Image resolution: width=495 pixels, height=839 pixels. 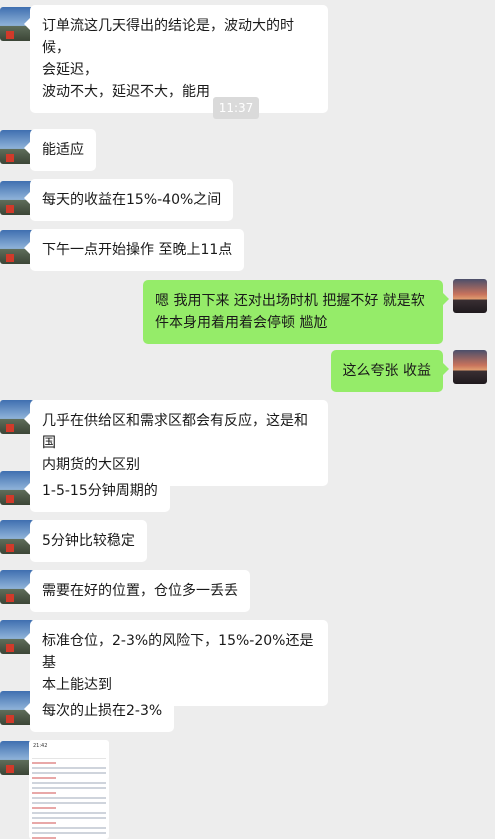 I want to click on message-bubble: 下午一点开始操作 至晚上11点, so click(x=134, y=250).